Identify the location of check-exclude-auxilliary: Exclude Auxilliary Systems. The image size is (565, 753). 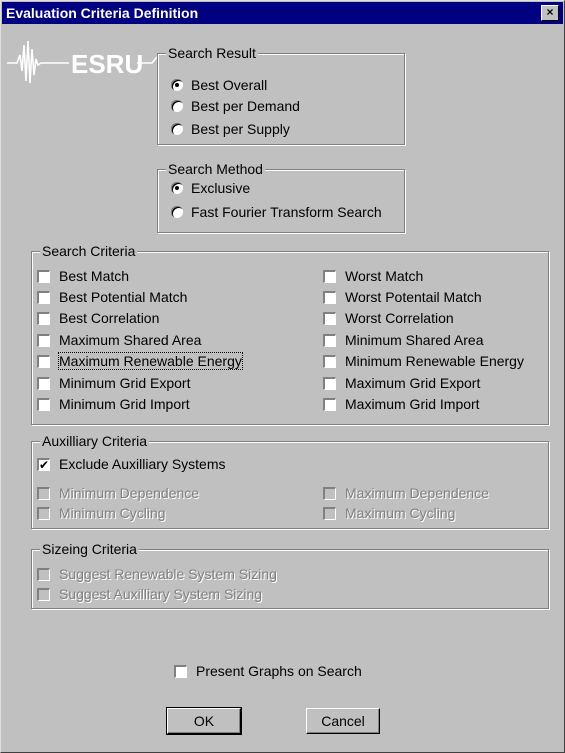
(131, 464).